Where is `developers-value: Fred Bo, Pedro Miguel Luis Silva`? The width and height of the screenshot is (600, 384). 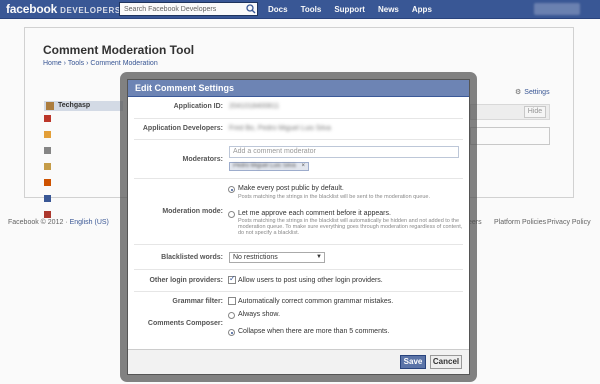 developers-value: Fred Bo, Pedro Miguel Luis Silva is located at coordinates (280, 128).